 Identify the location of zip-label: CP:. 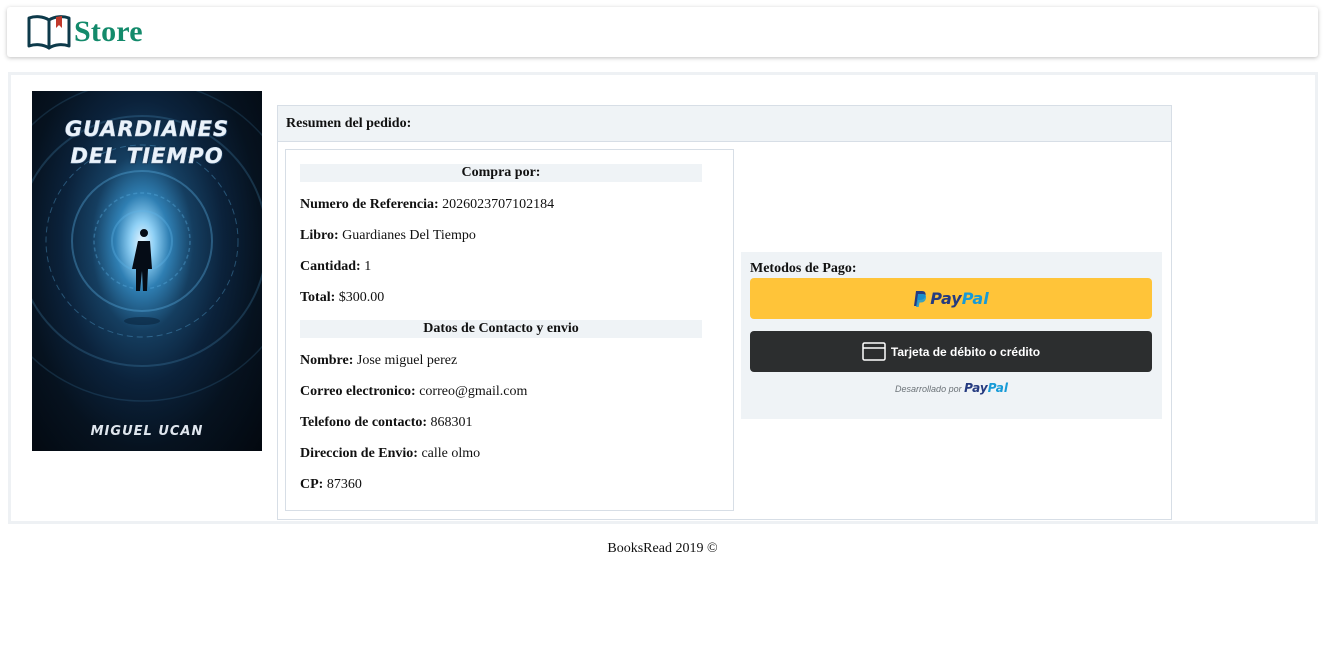
(312, 484).